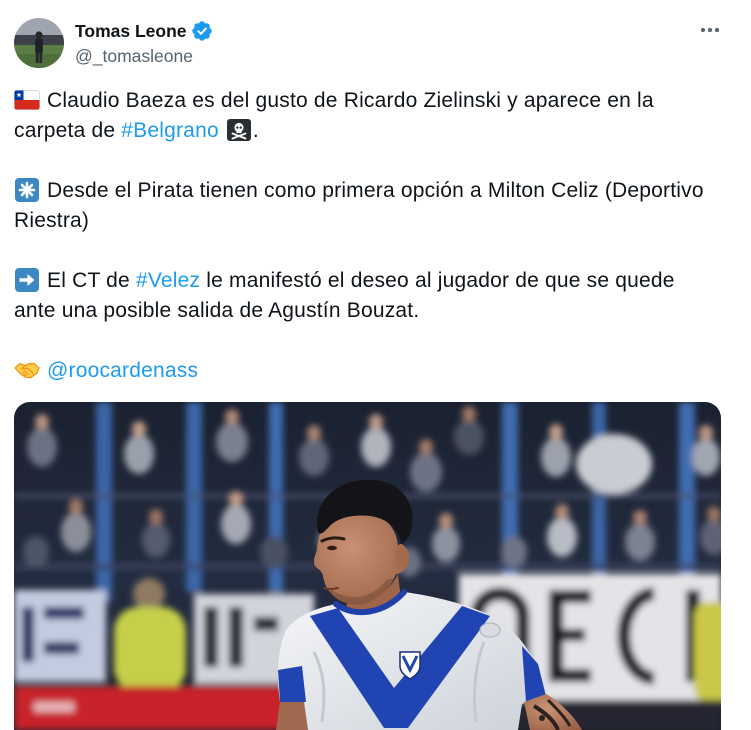 The width and height of the screenshot is (751, 730). What do you see at coordinates (134, 56) in the screenshot?
I see `author-handle: @_tomasleone` at bounding box center [134, 56].